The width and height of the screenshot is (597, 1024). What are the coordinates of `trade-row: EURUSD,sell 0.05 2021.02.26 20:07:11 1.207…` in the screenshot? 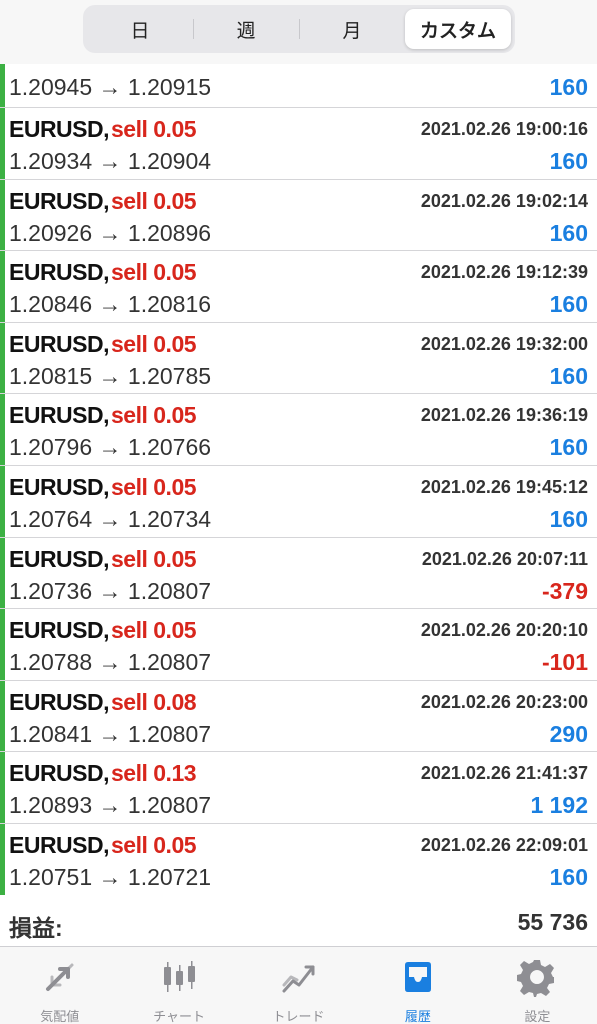 It's located at (298, 573).